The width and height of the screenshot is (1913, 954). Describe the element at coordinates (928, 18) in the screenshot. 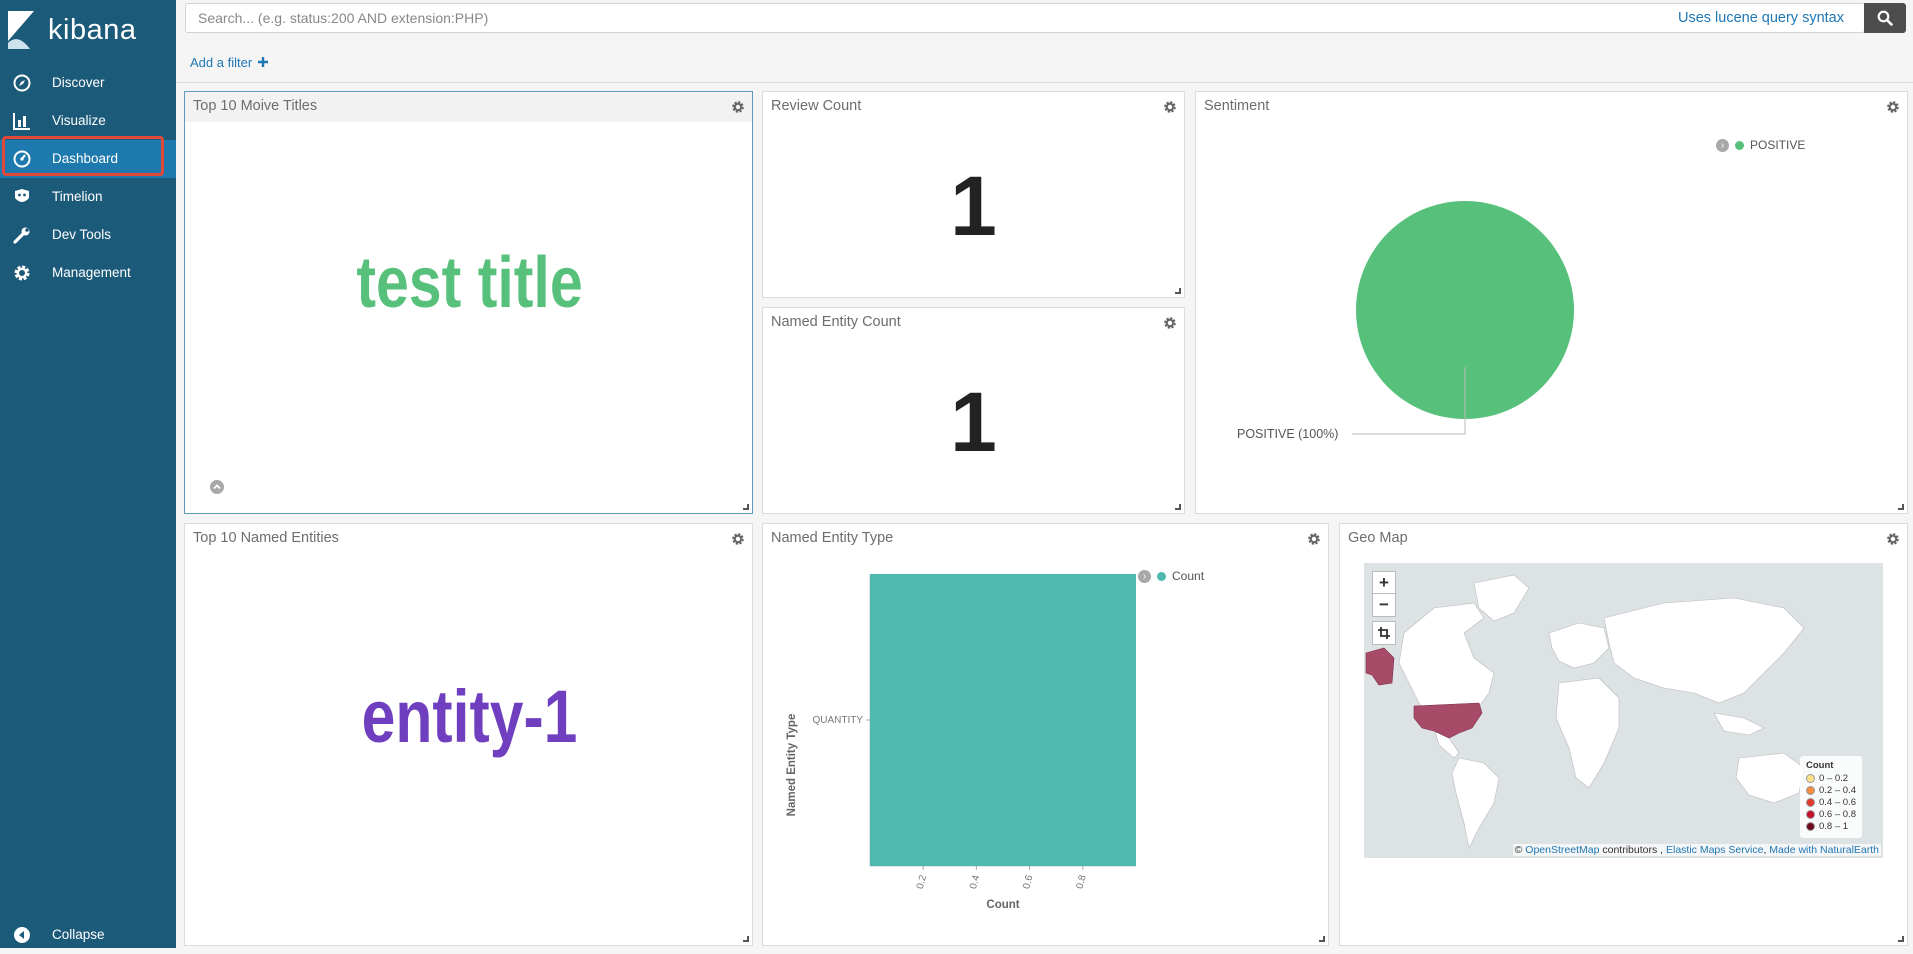

I see `search-input` at that location.